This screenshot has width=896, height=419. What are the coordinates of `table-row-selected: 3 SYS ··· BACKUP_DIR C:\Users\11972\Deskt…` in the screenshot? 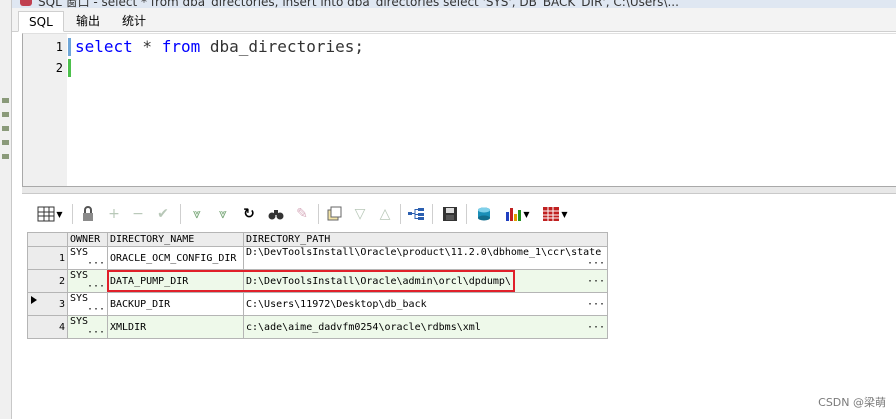 It's located at (317, 304).